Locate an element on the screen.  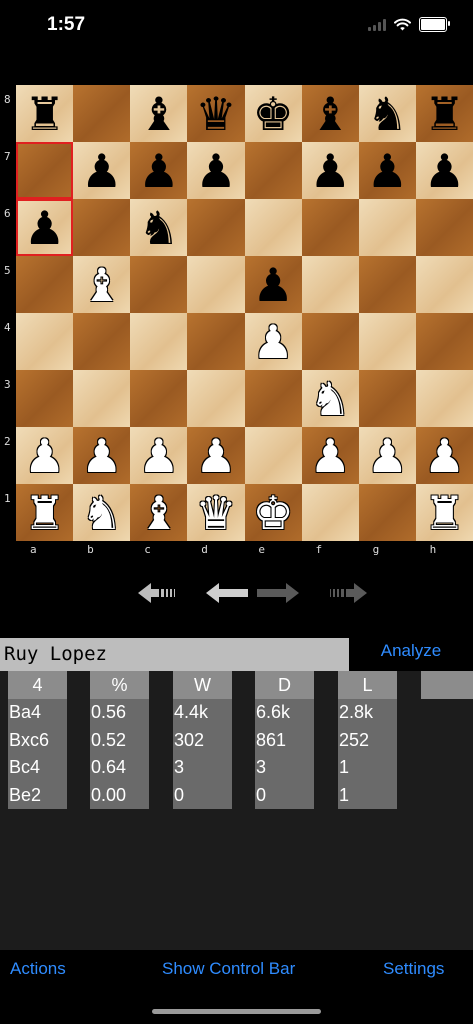
square-e1: ♚ is located at coordinates (273, 512).